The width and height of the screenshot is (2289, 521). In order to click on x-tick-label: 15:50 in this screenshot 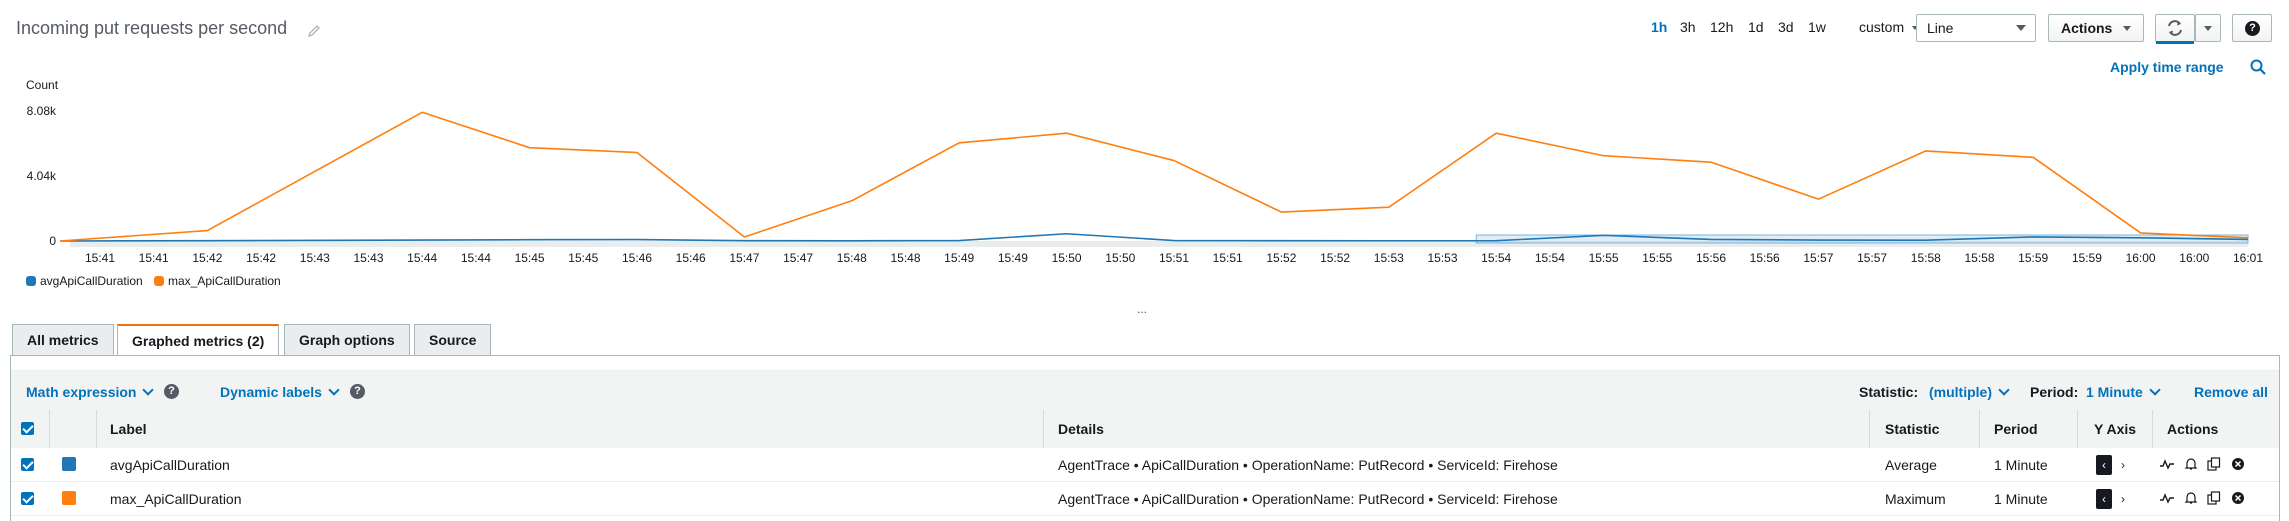, I will do `click(1120, 258)`.